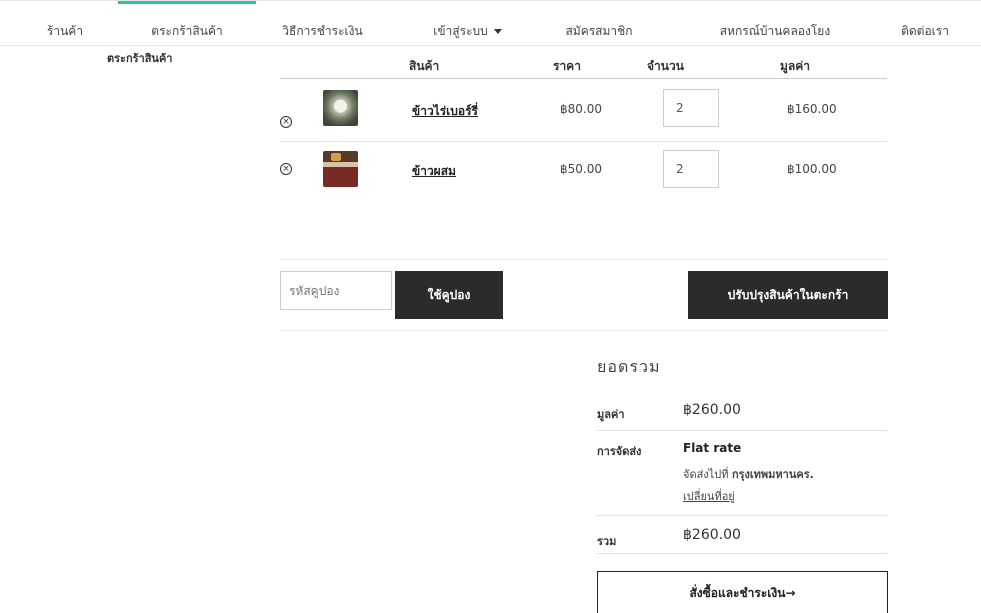 The image size is (981, 613). Describe the element at coordinates (665, 66) in the screenshot. I see `column-header-quantity: จำนวน` at that location.